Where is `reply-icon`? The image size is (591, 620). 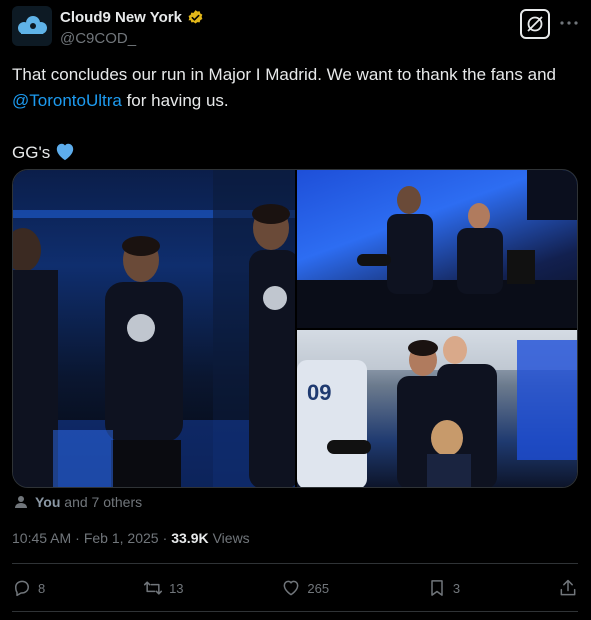 reply-icon is located at coordinates (22, 588).